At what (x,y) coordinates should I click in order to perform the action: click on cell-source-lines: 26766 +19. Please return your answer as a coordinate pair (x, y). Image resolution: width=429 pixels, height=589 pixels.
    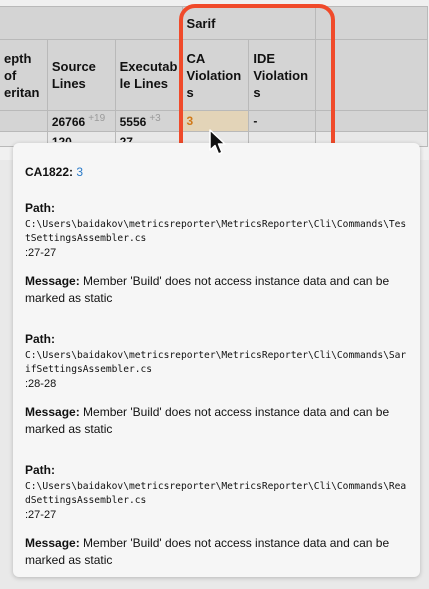
    Looking at the image, I should click on (81, 121).